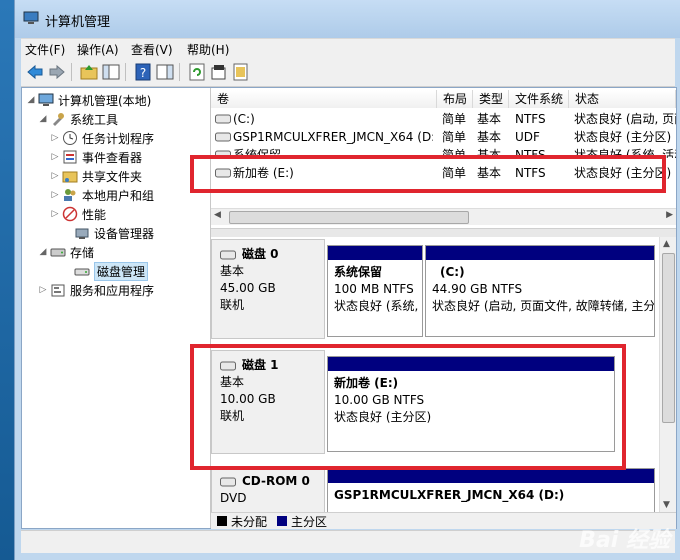  I want to click on cell-volume: 系统保留, so click(257, 153).